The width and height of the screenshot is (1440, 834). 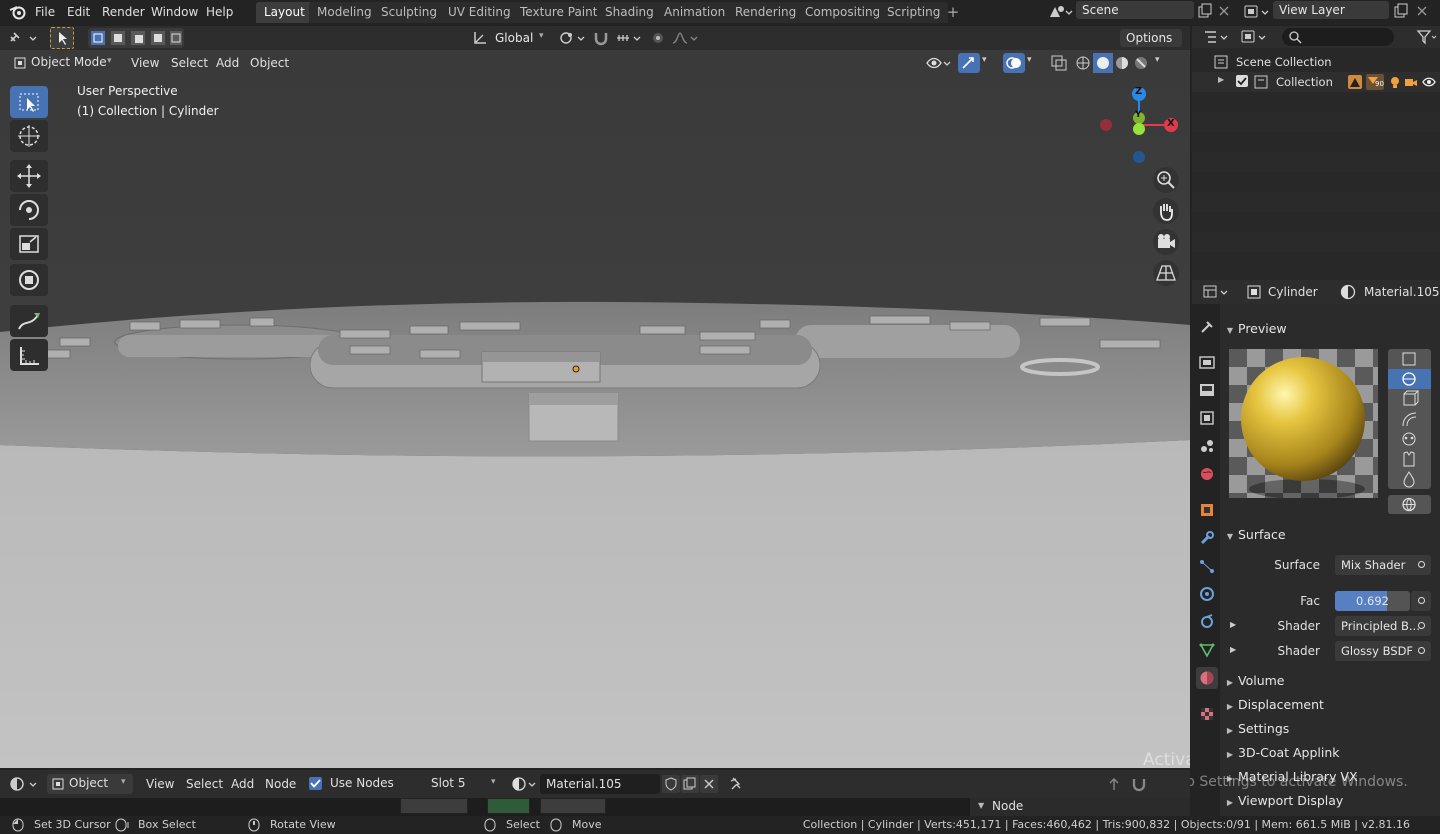 I want to click on filter-icon, so click(x=1427, y=37).